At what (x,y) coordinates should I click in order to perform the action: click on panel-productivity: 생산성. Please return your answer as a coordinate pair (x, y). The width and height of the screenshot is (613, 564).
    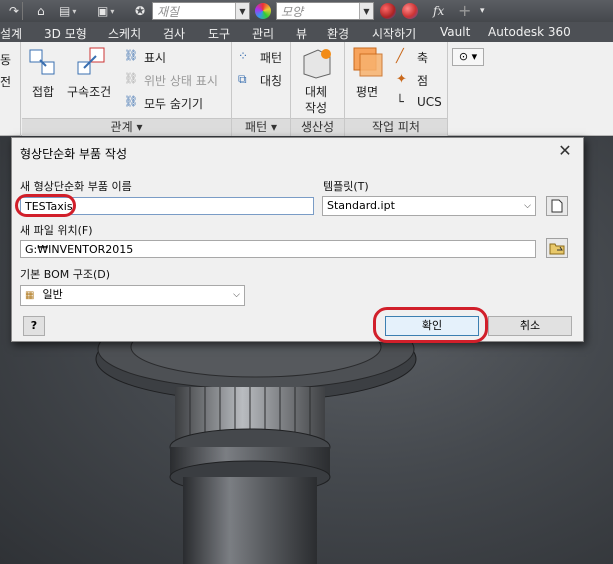
    Looking at the image, I should click on (317, 127).